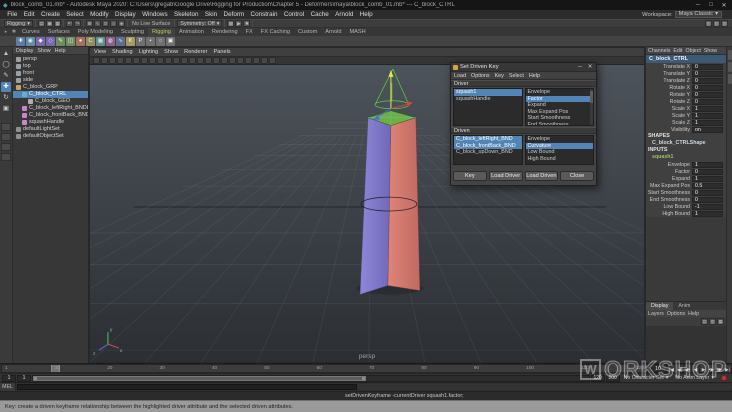 This screenshot has width=732, height=412. Describe the element at coordinates (140, 41) in the screenshot. I see `parent-constraint-icon: P` at that location.